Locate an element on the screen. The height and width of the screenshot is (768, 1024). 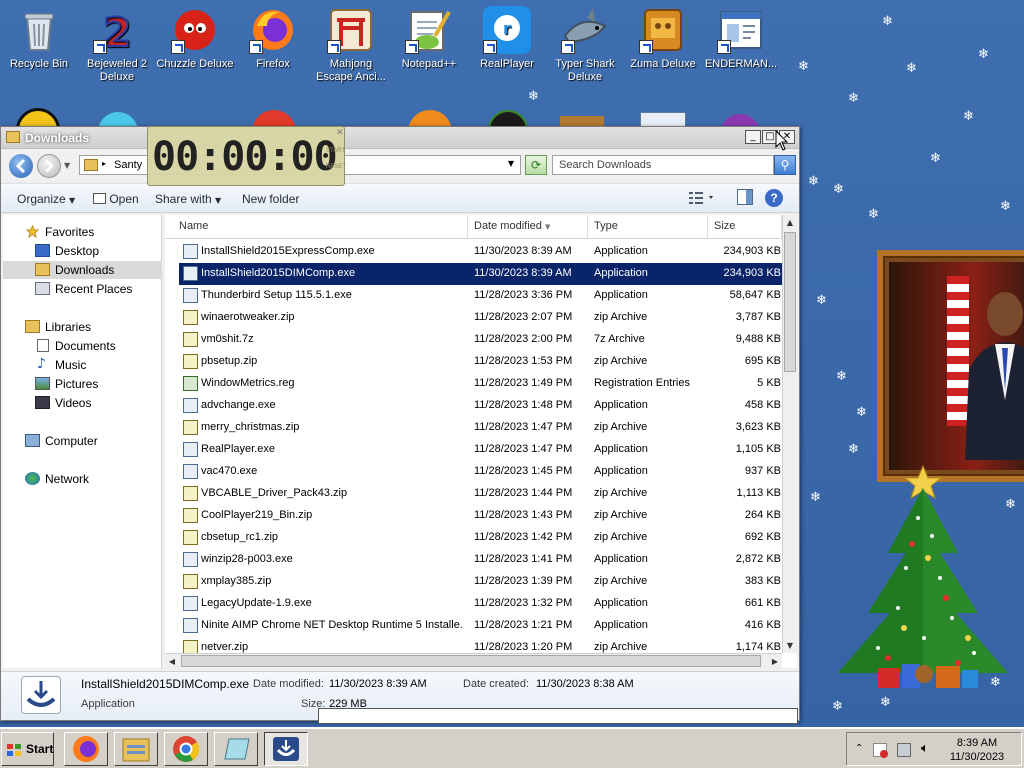
nav-network: Network is located at coordinates (82, 479).